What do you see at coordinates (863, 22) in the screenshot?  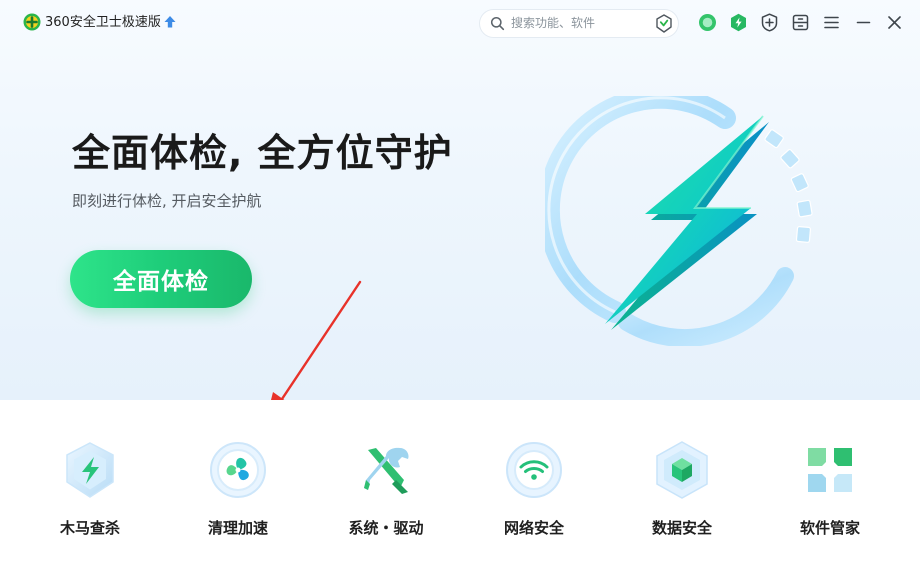 I see `minimize-icon` at bounding box center [863, 22].